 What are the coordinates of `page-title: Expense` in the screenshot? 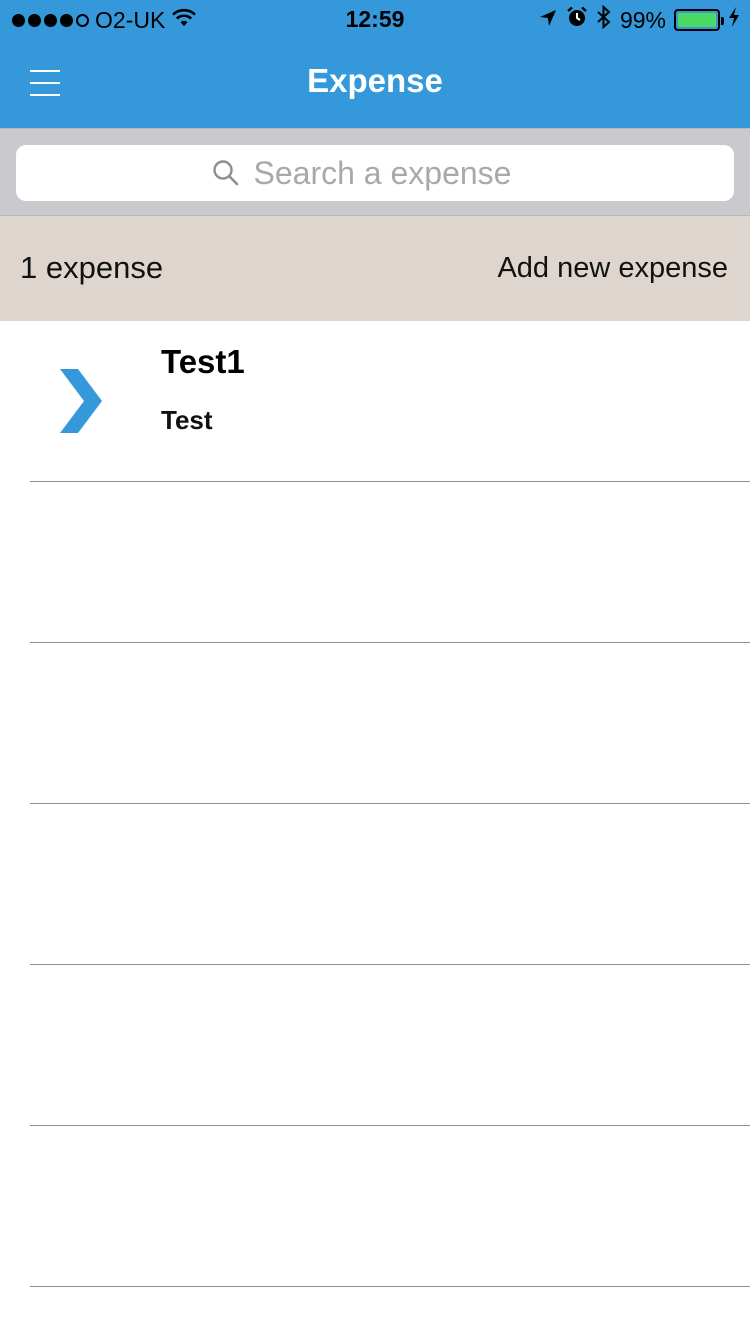 It's located at (375, 80).